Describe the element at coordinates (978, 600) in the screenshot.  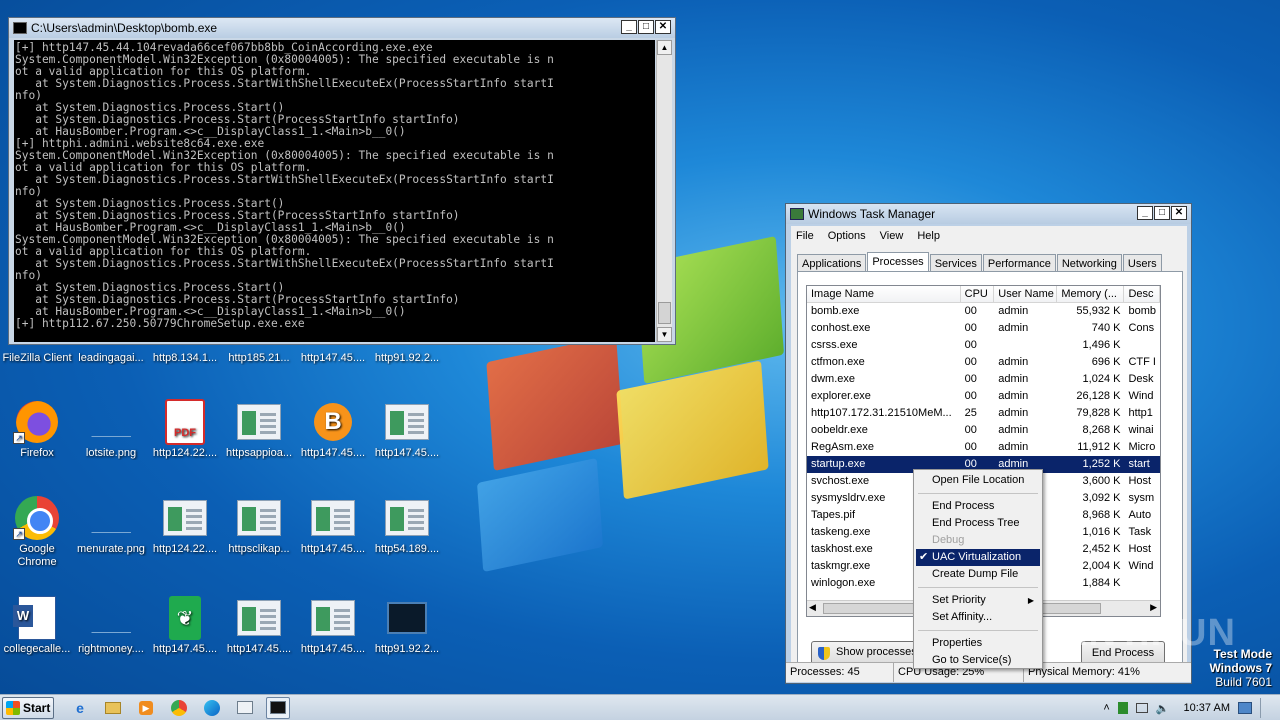
I see `menu-item-set-priority: Set Priority ▶` at that location.